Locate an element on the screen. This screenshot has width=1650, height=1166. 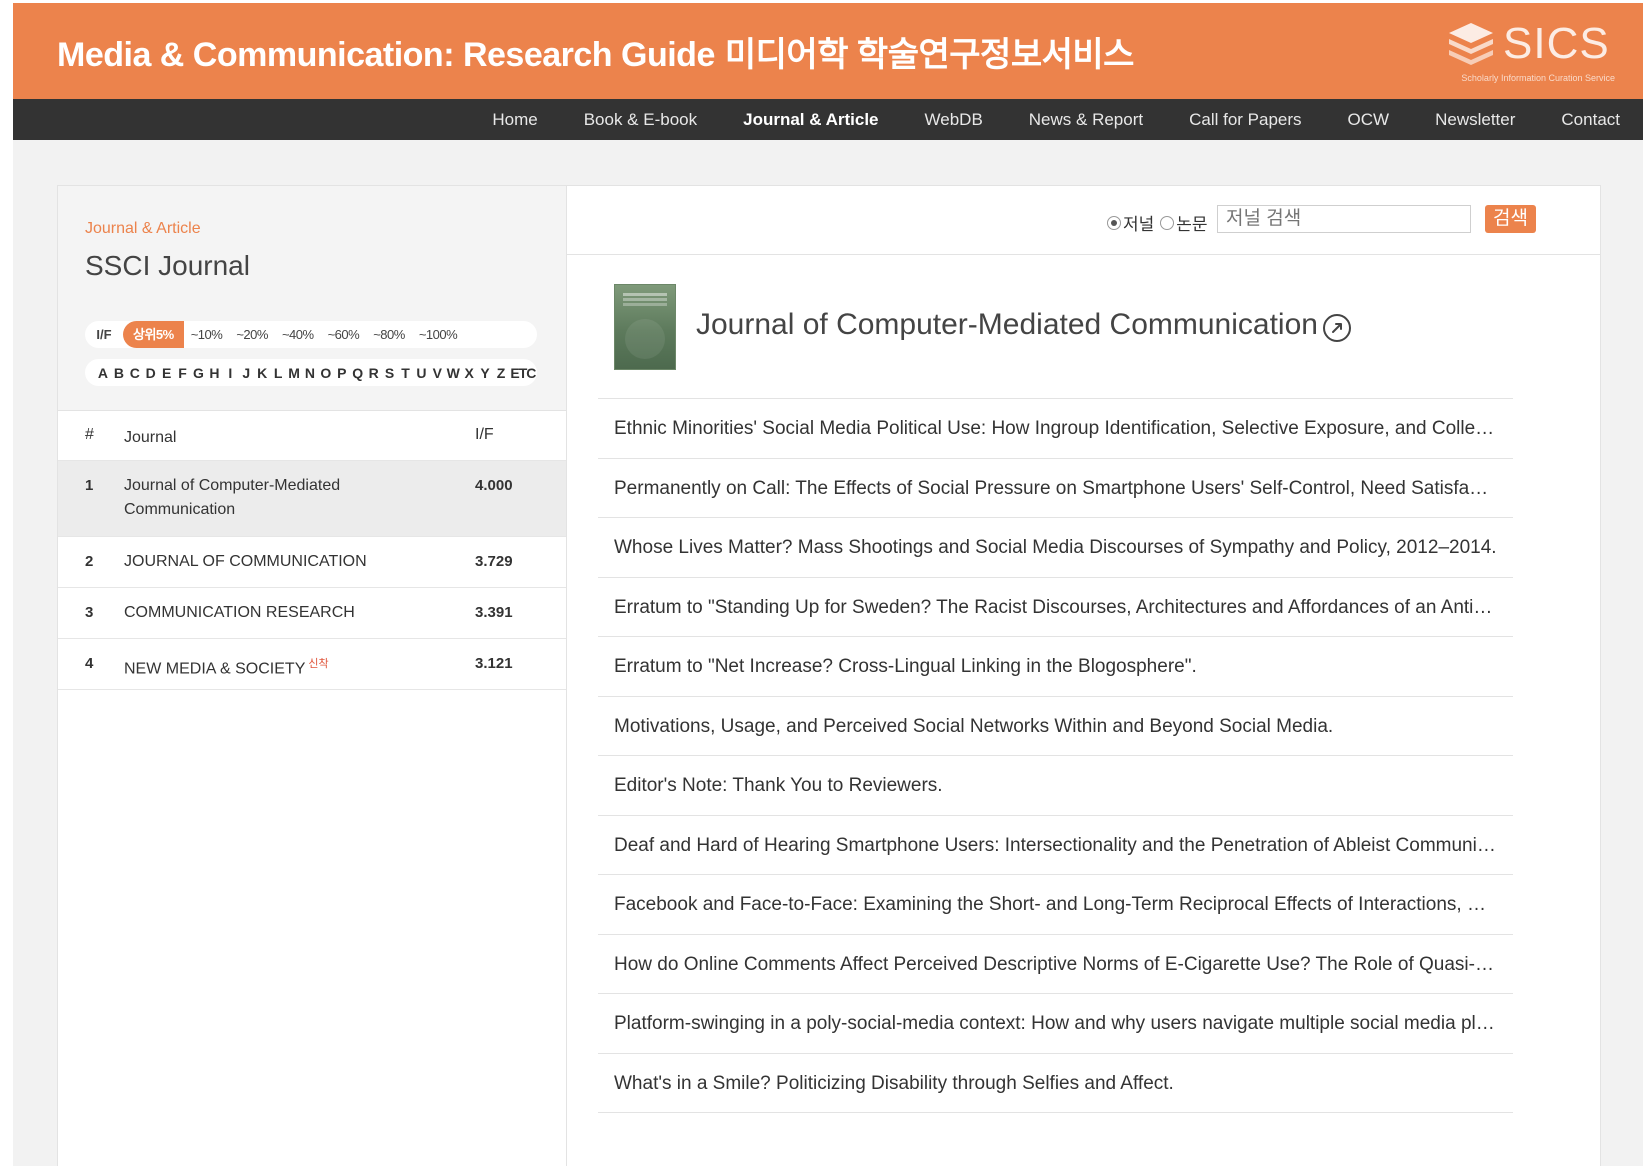
journal-table-header: # Journal I/F is located at coordinates (312, 436).